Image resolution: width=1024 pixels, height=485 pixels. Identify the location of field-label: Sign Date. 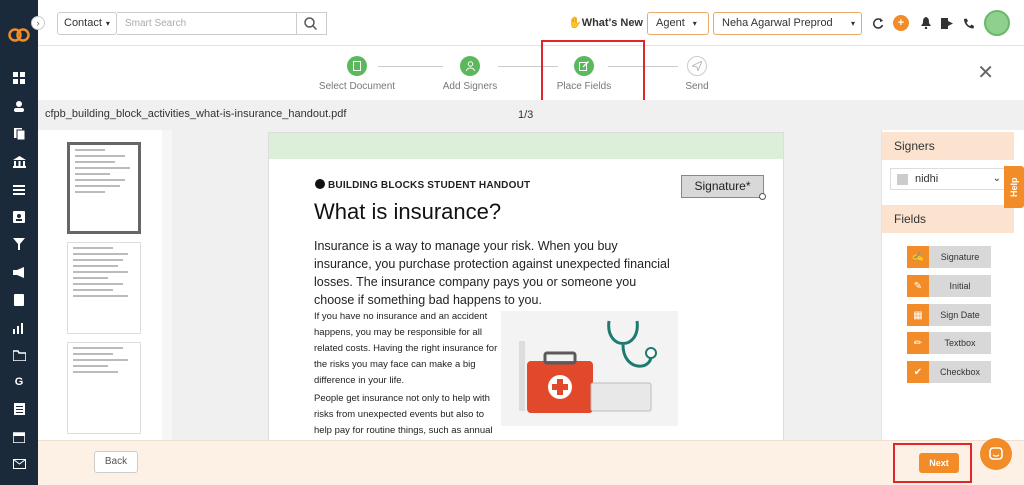
(960, 315).